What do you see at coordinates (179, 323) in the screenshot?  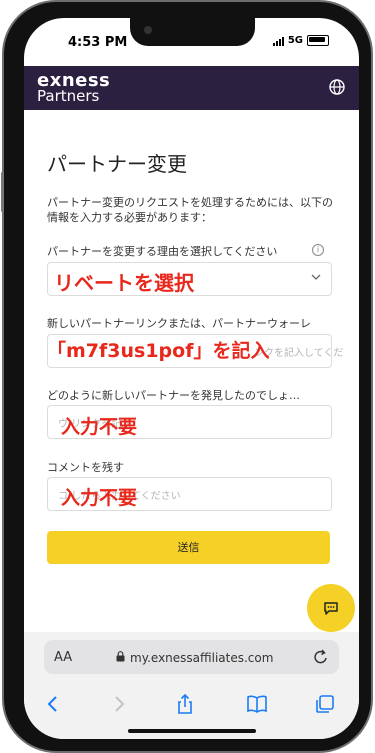 I see `link-label: 新しいパートナーリンクまたは、パートナーウォーレ` at bounding box center [179, 323].